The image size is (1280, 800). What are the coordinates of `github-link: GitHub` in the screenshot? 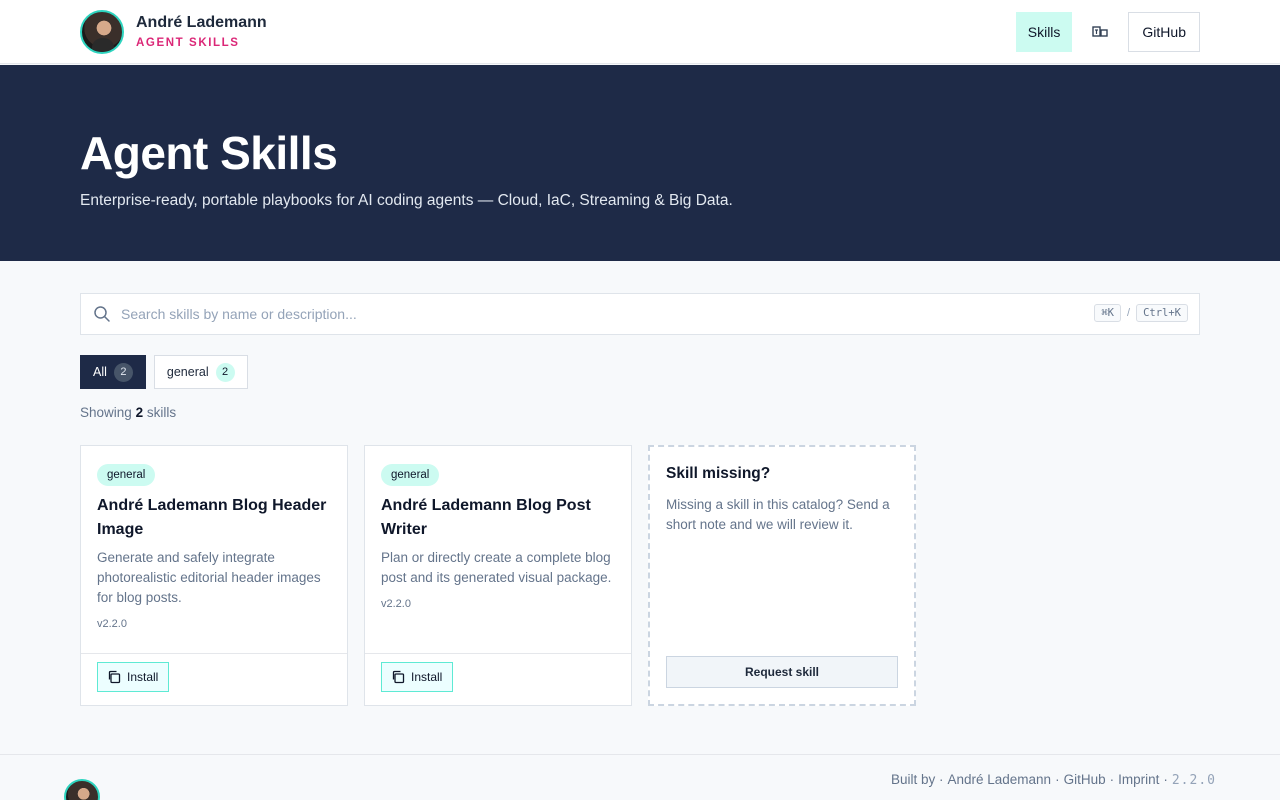 It's located at (1164, 32).